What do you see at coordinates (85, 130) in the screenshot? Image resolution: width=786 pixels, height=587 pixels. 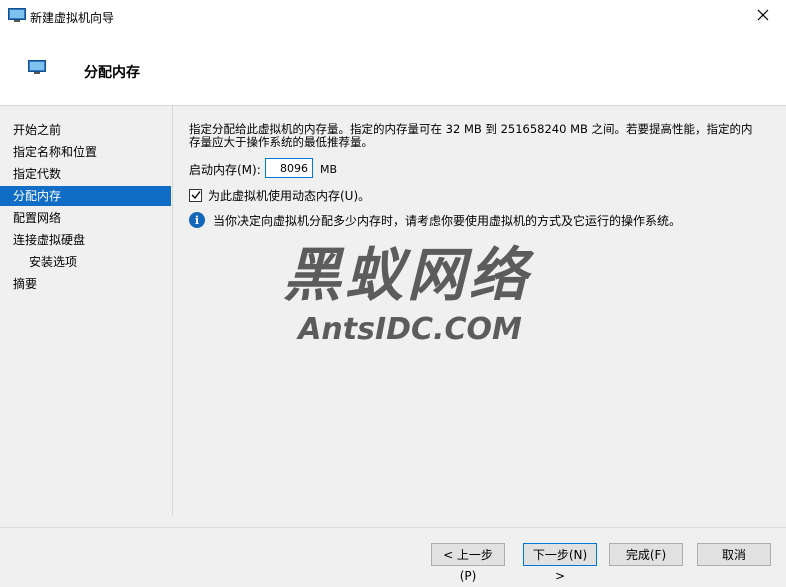 I see `sidebar-item-before-you-begin: 开始之前` at bounding box center [85, 130].